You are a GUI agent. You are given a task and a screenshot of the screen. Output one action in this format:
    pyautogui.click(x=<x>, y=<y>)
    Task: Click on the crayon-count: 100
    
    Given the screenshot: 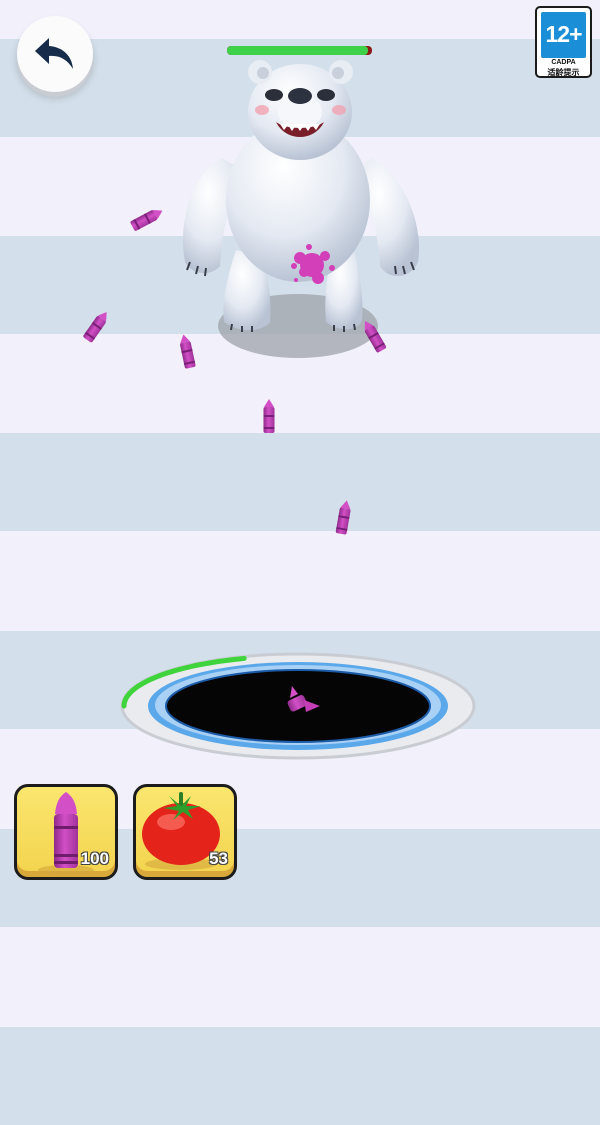 What is the action you would take?
    pyautogui.click(x=94, y=858)
    